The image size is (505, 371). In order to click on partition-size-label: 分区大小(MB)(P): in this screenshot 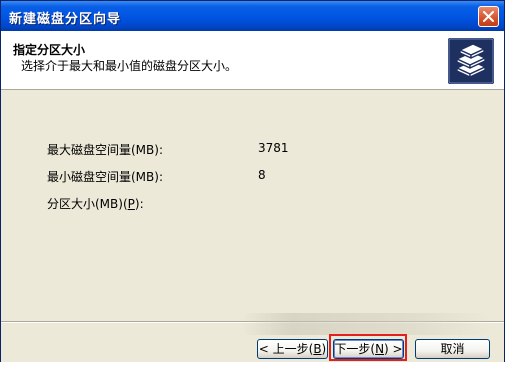, I will do `click(95, 204)`.